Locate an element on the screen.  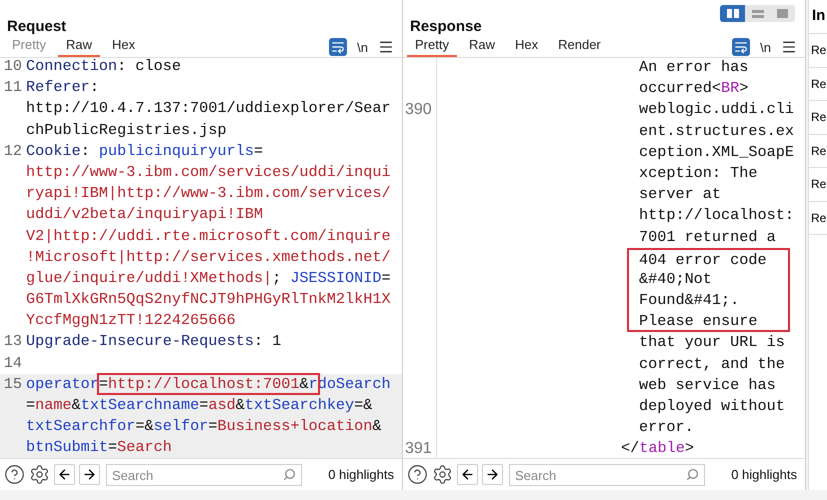
code-line: Connection: close is located at coordinates (103, 66).